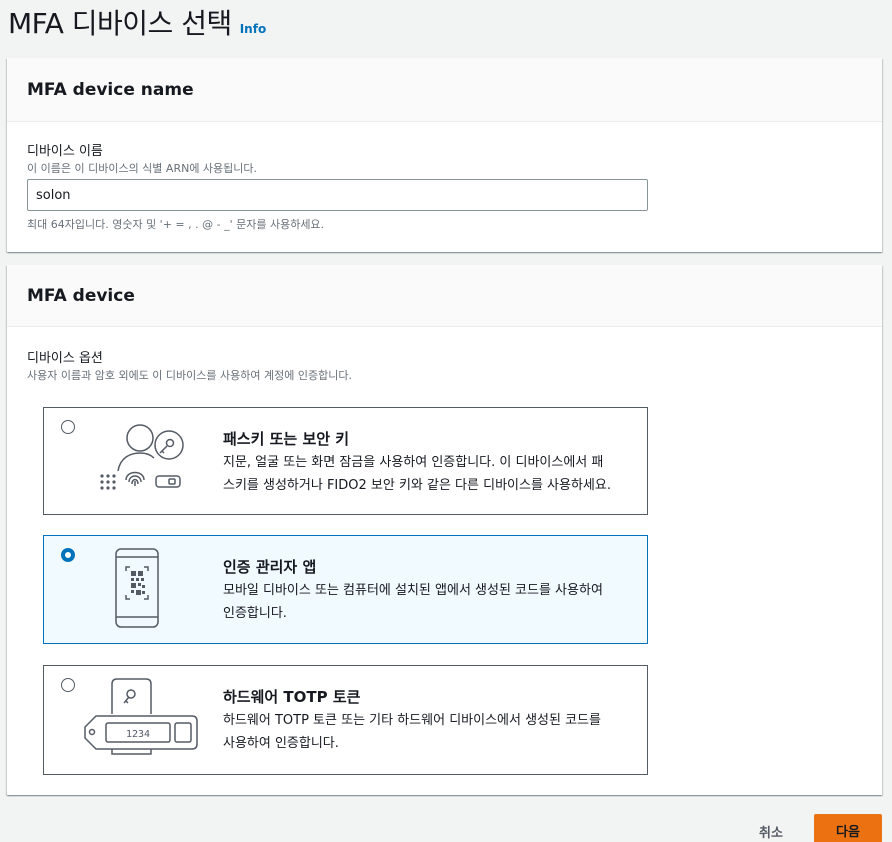 The width and height of the screenshot is (892, 842). Describe the element at coordinates (53, 195) in the screenshot. I see `device-name-input-value: solon` at that location.